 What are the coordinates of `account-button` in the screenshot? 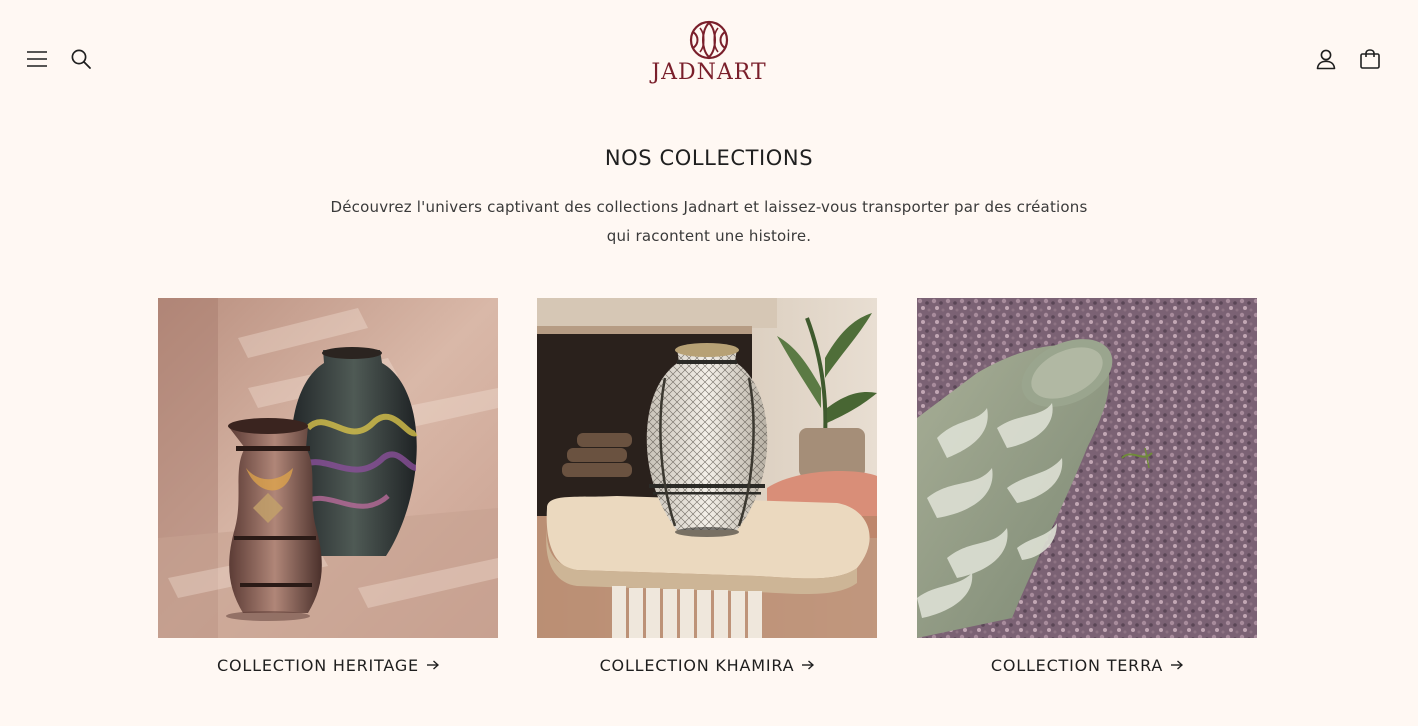 It's located at (1326, 59).